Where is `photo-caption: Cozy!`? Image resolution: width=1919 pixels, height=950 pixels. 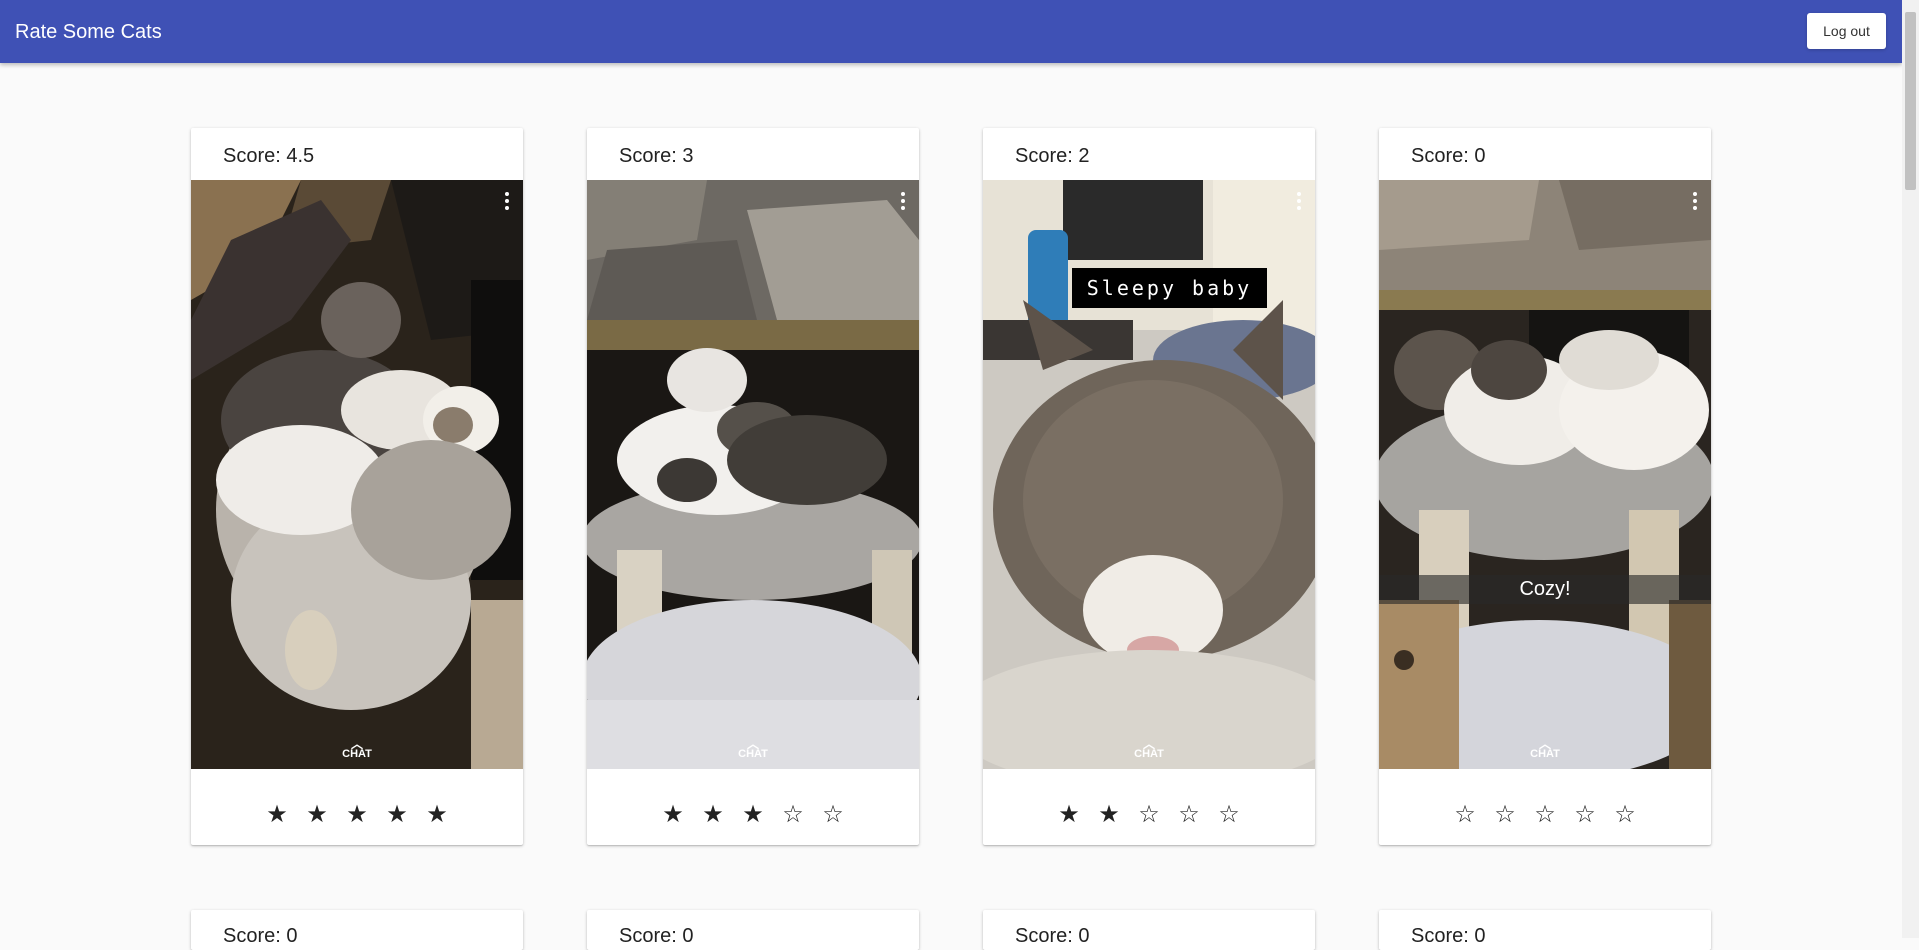
photo-caption: Cozy! is located at coordinates (1545, 589).